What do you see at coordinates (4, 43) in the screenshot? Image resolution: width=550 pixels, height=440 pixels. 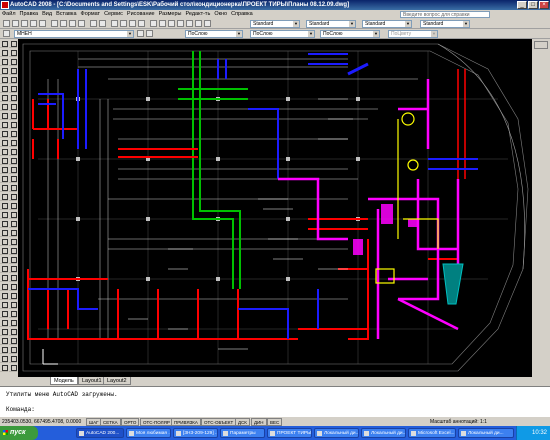 I see `line-icon` at bounding box center [4, 43].